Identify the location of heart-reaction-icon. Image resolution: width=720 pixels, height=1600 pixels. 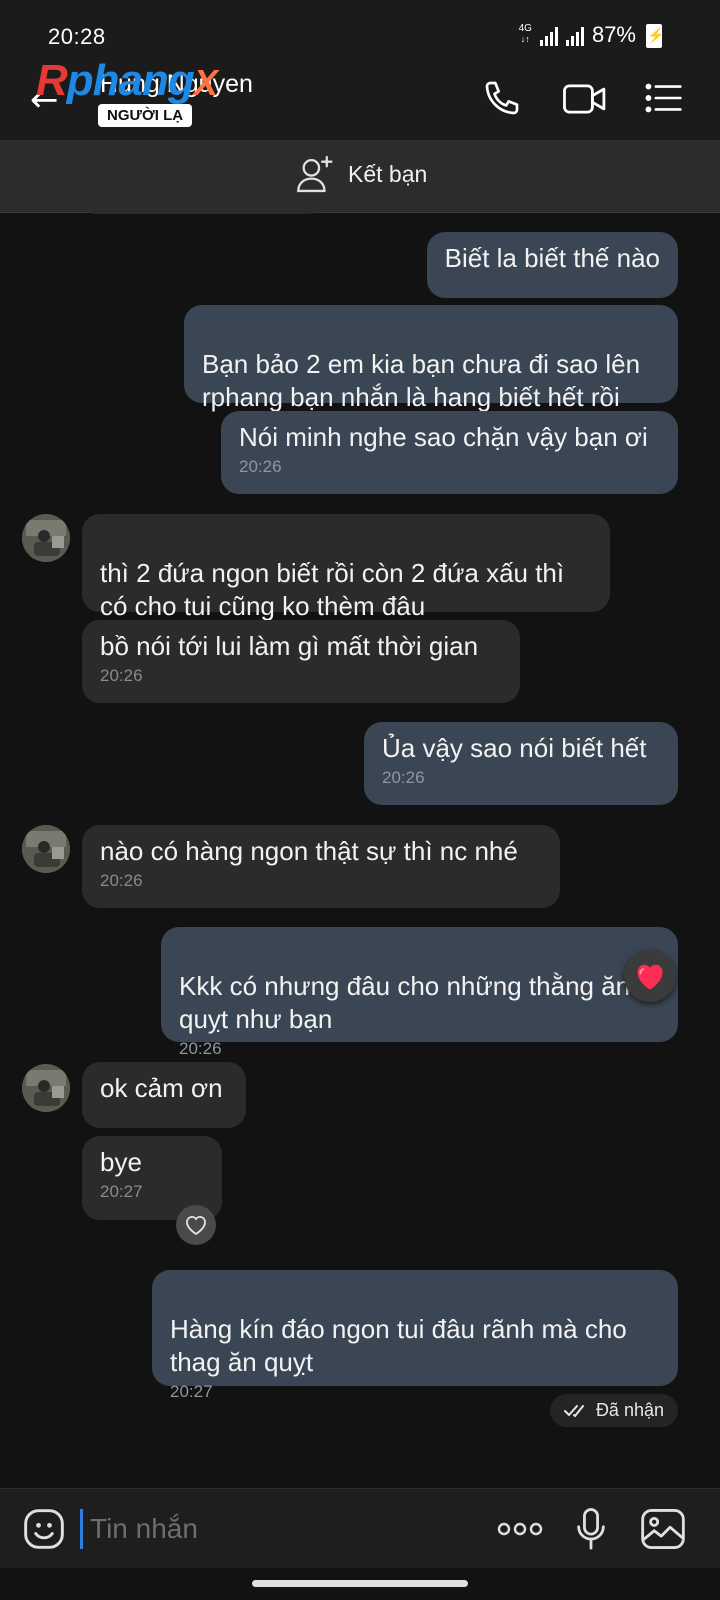
(650, 976).